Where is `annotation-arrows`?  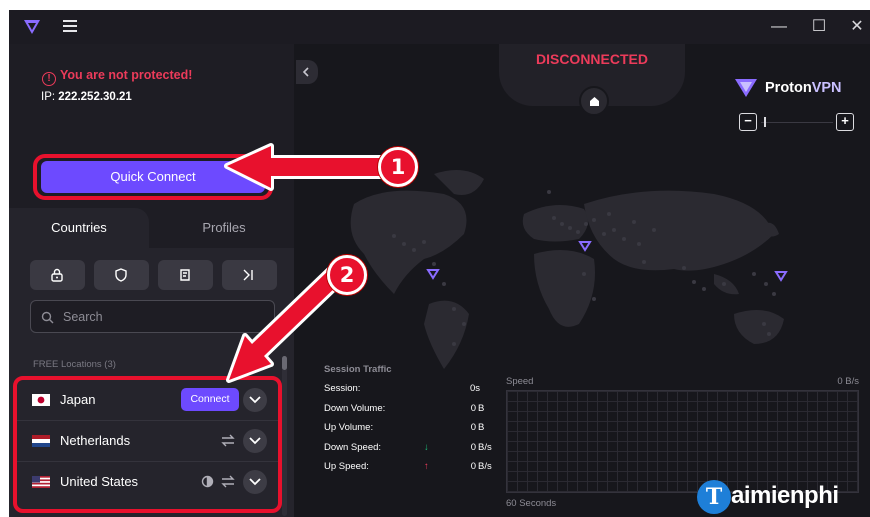 annotation-arrows is located at coordinates (308, 263).